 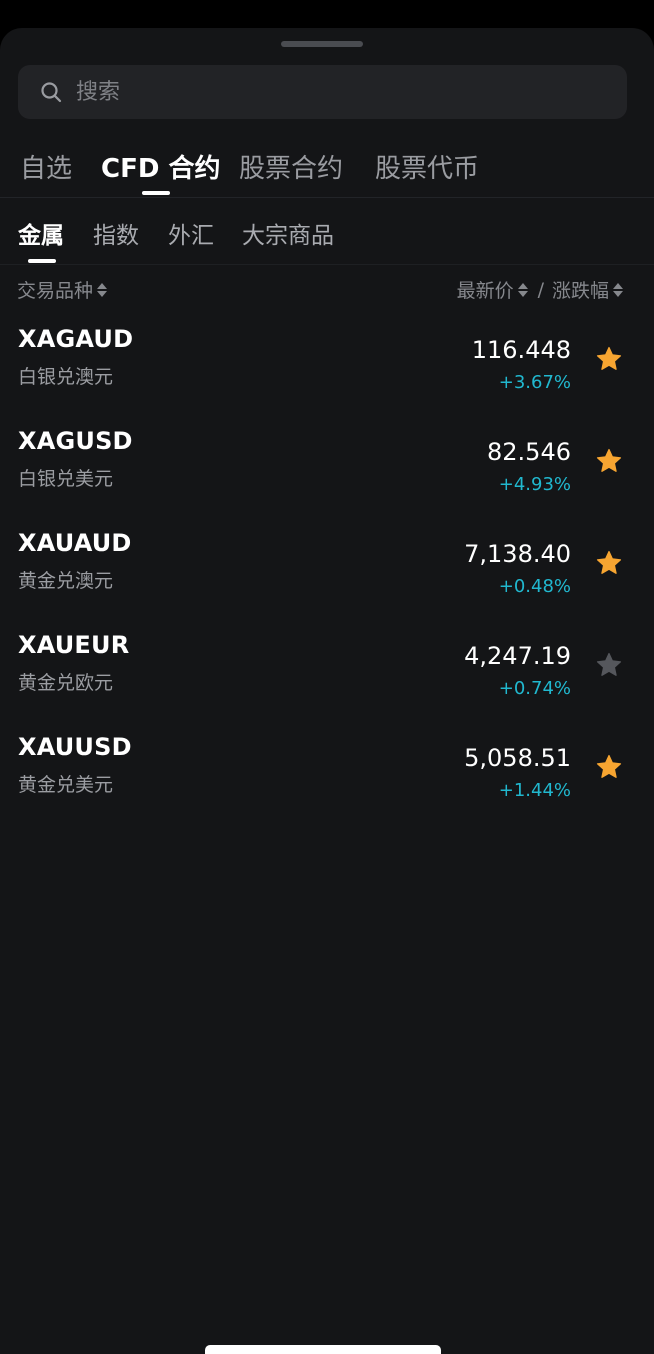 I want to click on instrument-row: XAGAUD 白银兑澳元 116.448 +3.67%, so click(x=327, y=361).